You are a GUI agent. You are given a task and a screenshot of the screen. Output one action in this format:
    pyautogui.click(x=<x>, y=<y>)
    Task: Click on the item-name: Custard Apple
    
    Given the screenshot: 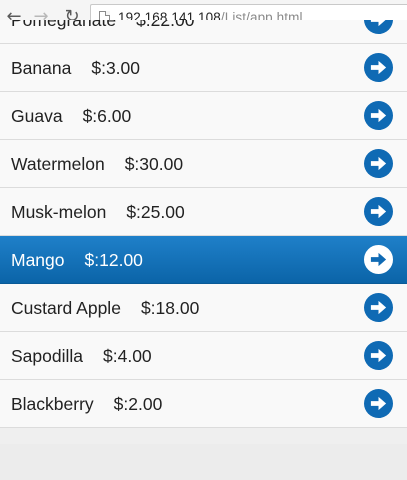 What is the action you would take?
    pyautogui.click(x=66, y=307)
    